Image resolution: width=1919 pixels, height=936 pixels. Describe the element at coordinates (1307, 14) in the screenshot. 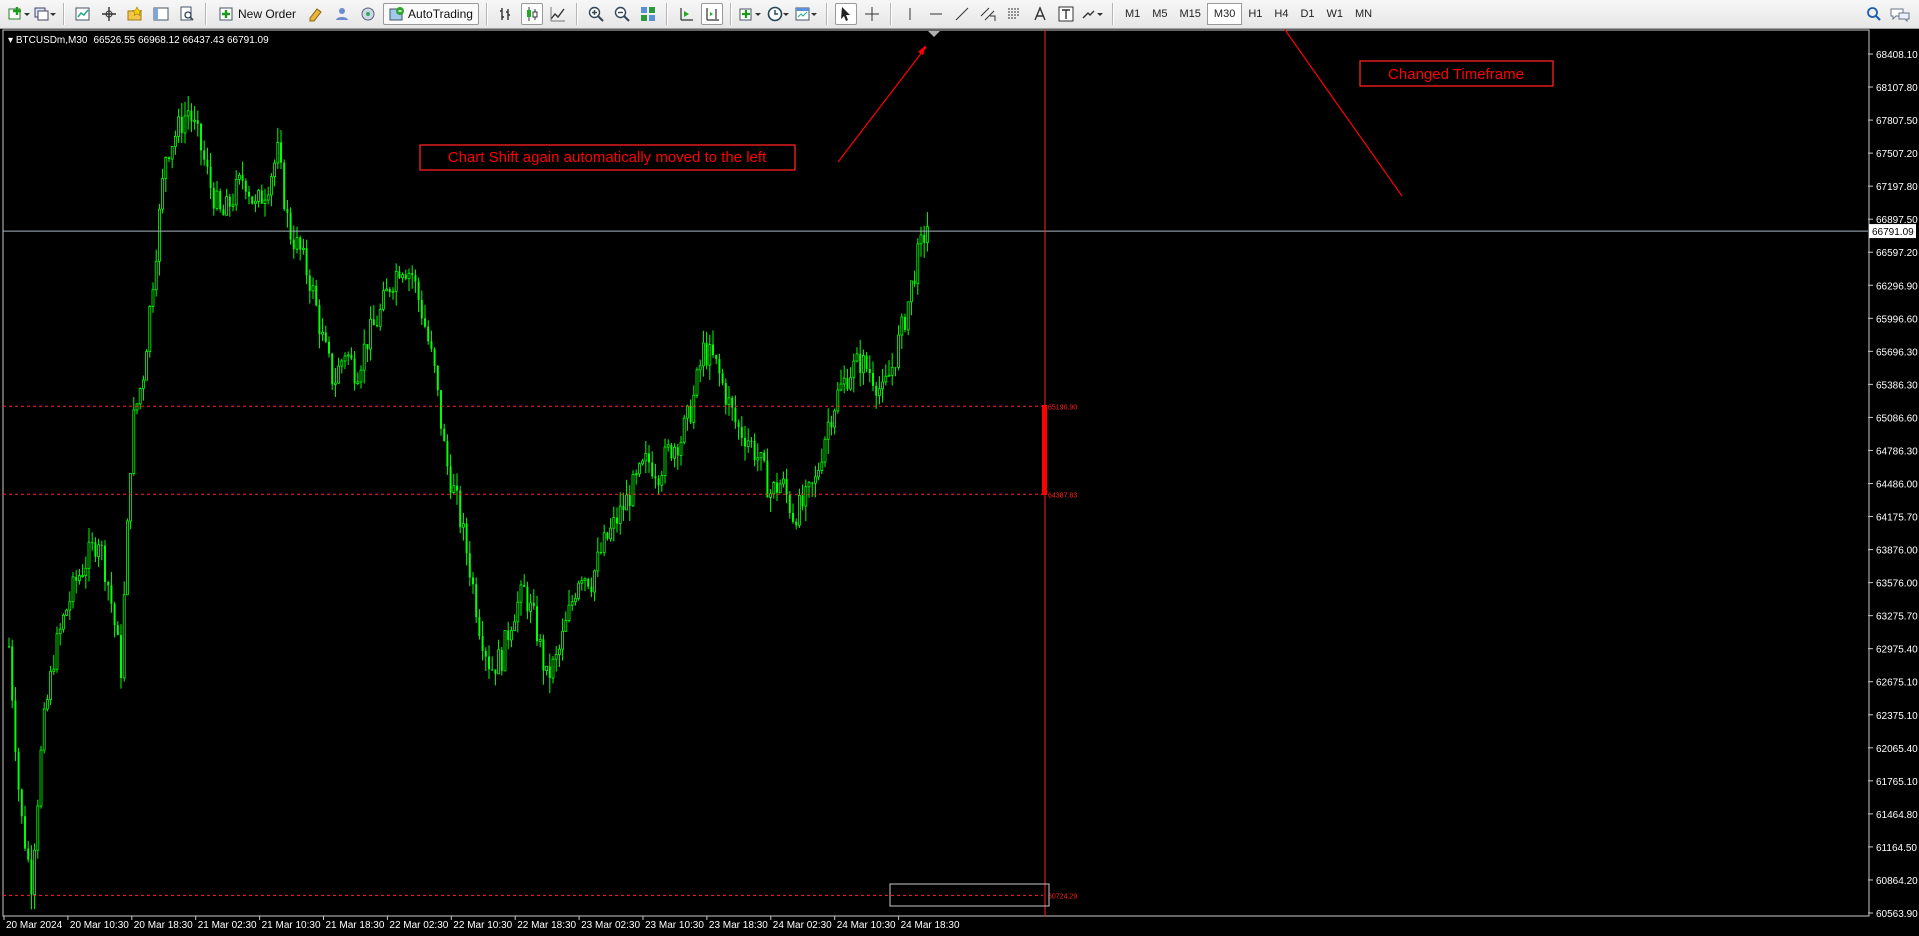

I see `timeframe-d1: D1` at that location.